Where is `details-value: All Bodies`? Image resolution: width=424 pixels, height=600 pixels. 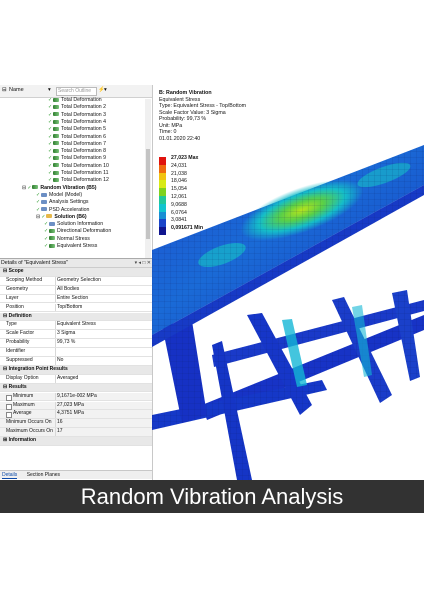
details-value: All Bodies is located at coordinates (68, 290).